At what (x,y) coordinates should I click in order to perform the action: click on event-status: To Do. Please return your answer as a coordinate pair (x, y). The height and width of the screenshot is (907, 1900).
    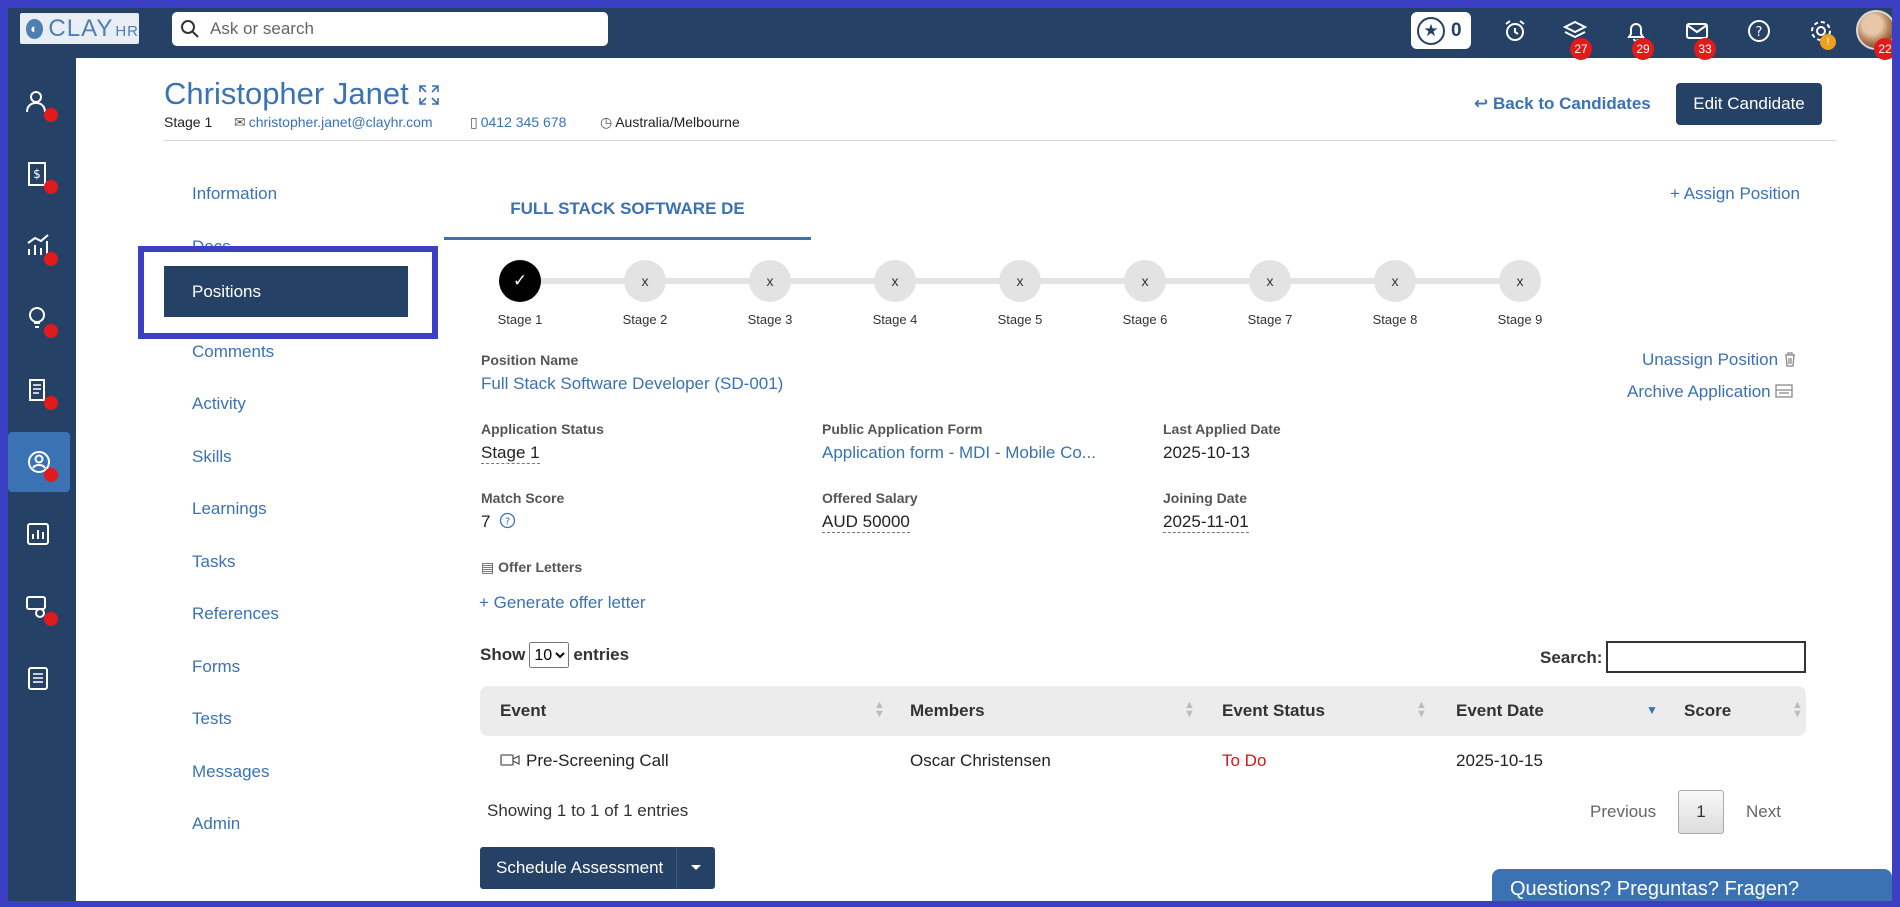
    Looking at the image, I should click on (1244, 760).